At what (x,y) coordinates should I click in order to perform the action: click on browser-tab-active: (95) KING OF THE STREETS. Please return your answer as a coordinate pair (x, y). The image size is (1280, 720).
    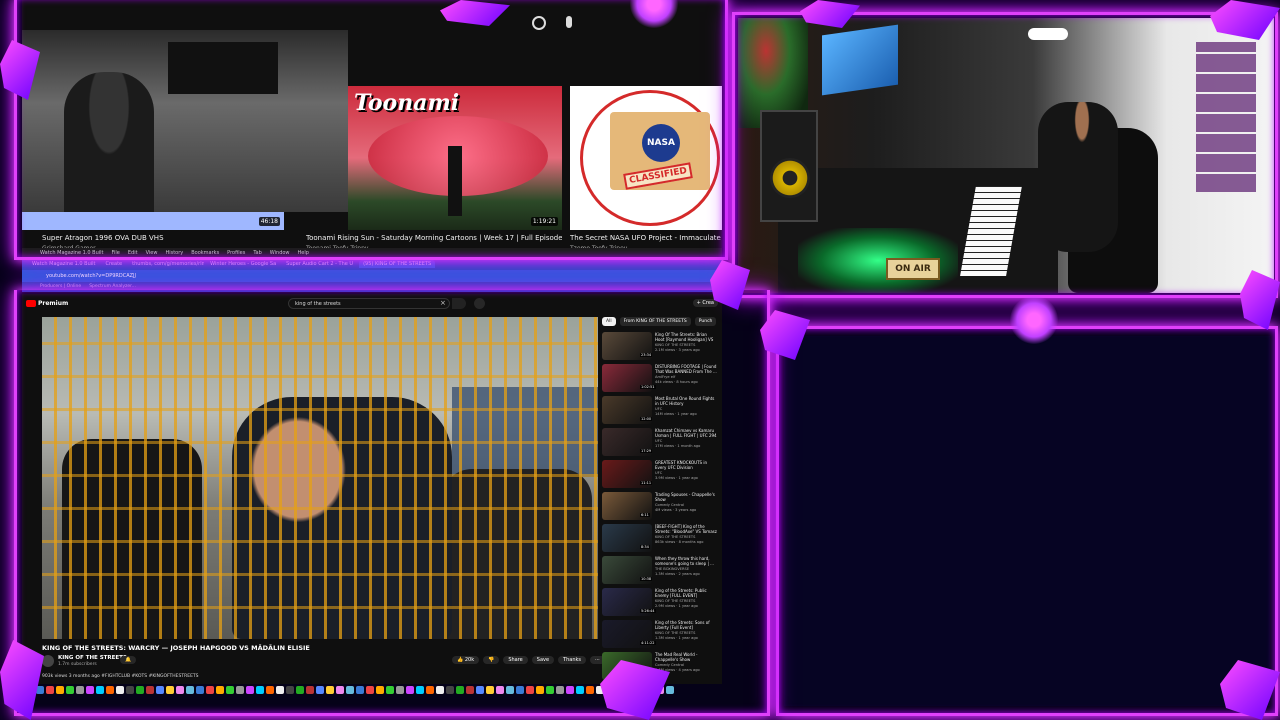
    Looking at the image, I should click on (397, 264).